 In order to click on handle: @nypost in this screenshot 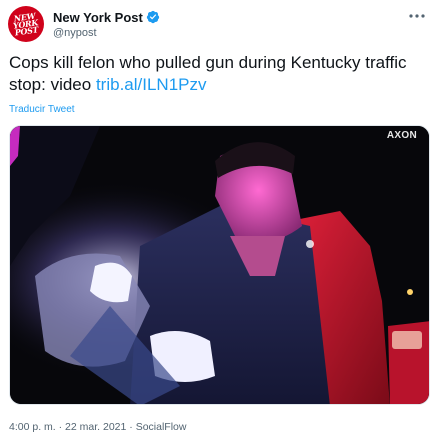, I will do `click(106, 33)`.